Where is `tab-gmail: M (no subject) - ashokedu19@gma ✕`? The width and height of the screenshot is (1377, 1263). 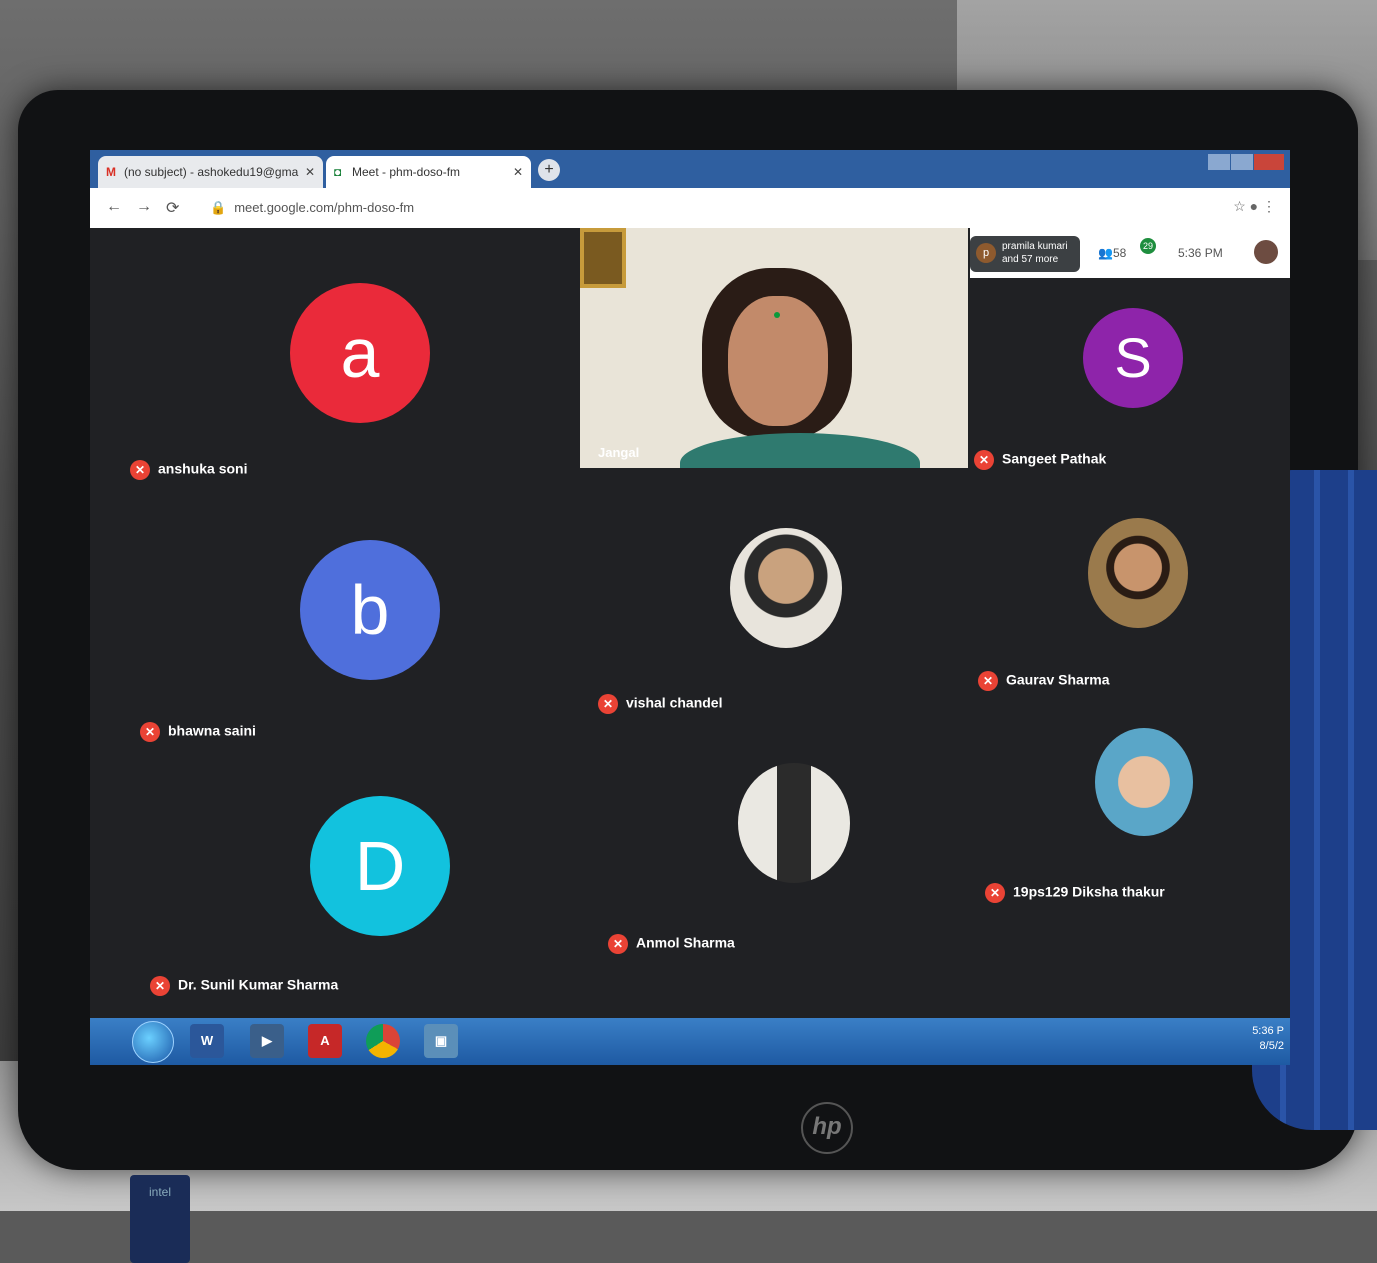
tab-gmail: M (no subject) - ashokedu19@gma ✕ is located at coordinates (210, 172).